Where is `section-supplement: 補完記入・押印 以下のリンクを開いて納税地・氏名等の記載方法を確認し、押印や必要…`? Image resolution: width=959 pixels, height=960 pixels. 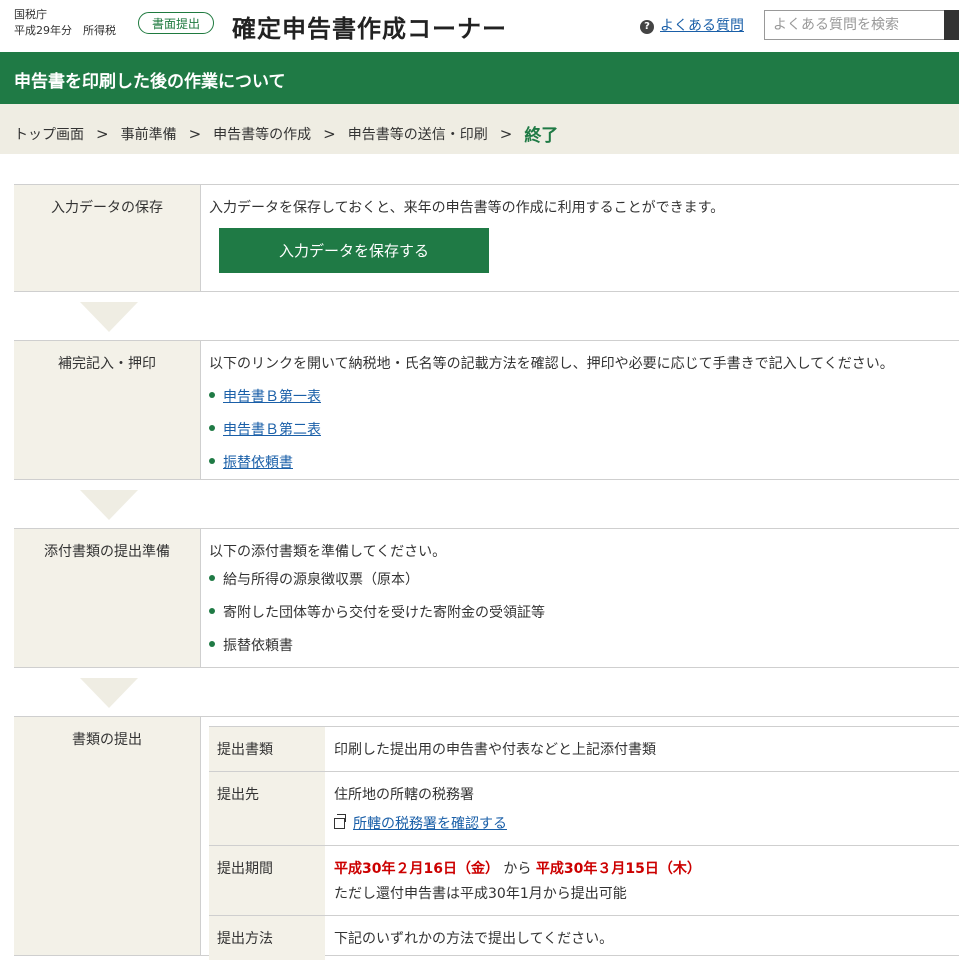
section-supplement: 補完記入・押印 以下のリンクを開いて納税地・氏名等の記載方法を確認し、押印や必要… is located at coordinates (486, 410).